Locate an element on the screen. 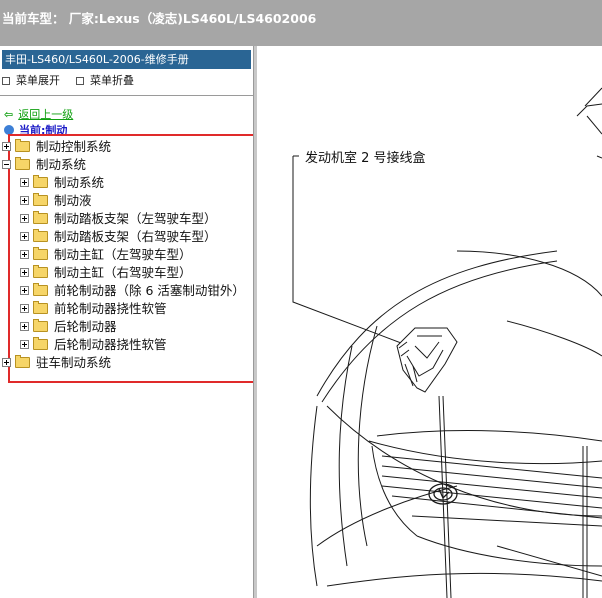 The height and width of the screenshot is (598, 602). diagram-callout-label: 发动机室 2 号接线盒 is located at coordinates (365, 158).